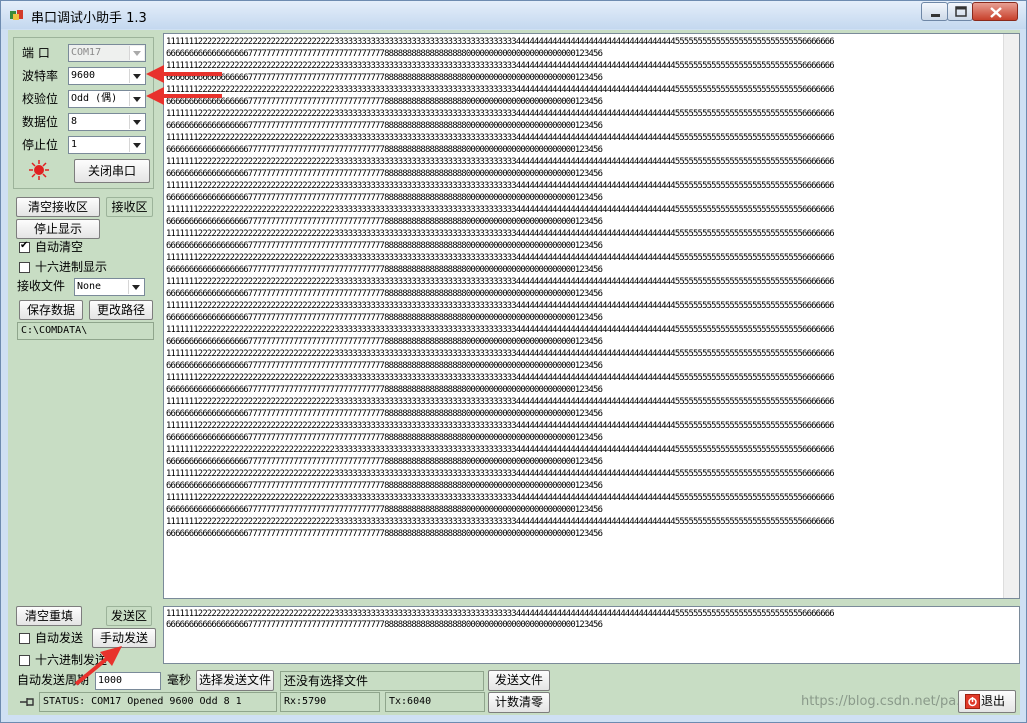 This screenshot has height=723, width=1027. What do you see at coordinates (107, 76) in the screenshot?
I see `baud-select: 9600` at bounding box center [107, 76].